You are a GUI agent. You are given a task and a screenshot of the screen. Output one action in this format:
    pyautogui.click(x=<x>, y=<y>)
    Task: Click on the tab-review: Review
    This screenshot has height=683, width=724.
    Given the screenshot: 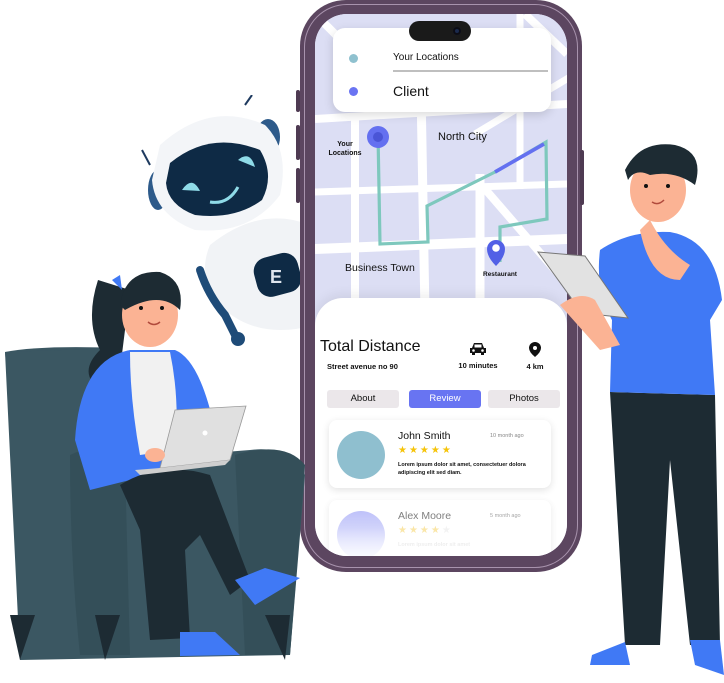 What is the action you would take?
    pyautogui.click(x=445, y=399)
    